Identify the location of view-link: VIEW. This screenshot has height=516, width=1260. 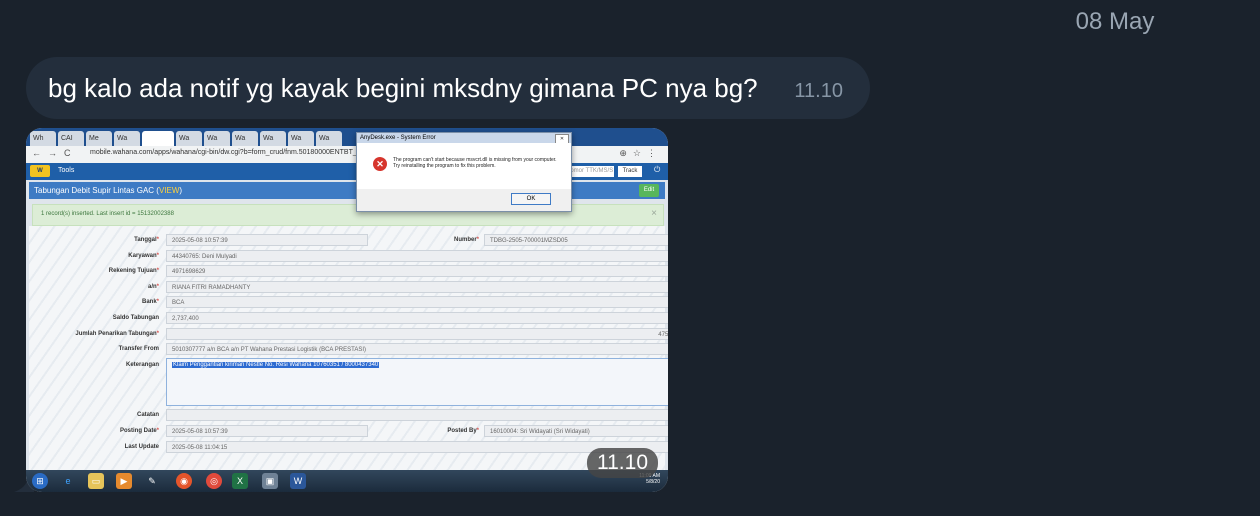
(169, 190).